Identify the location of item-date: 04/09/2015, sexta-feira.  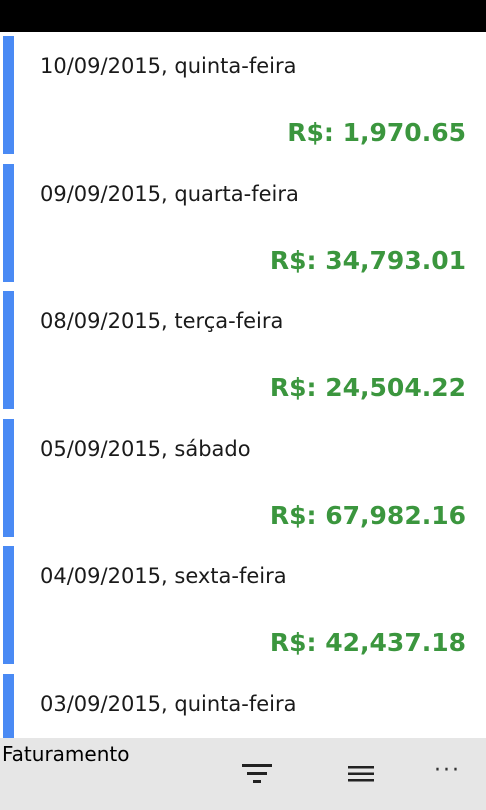
(163, 576).